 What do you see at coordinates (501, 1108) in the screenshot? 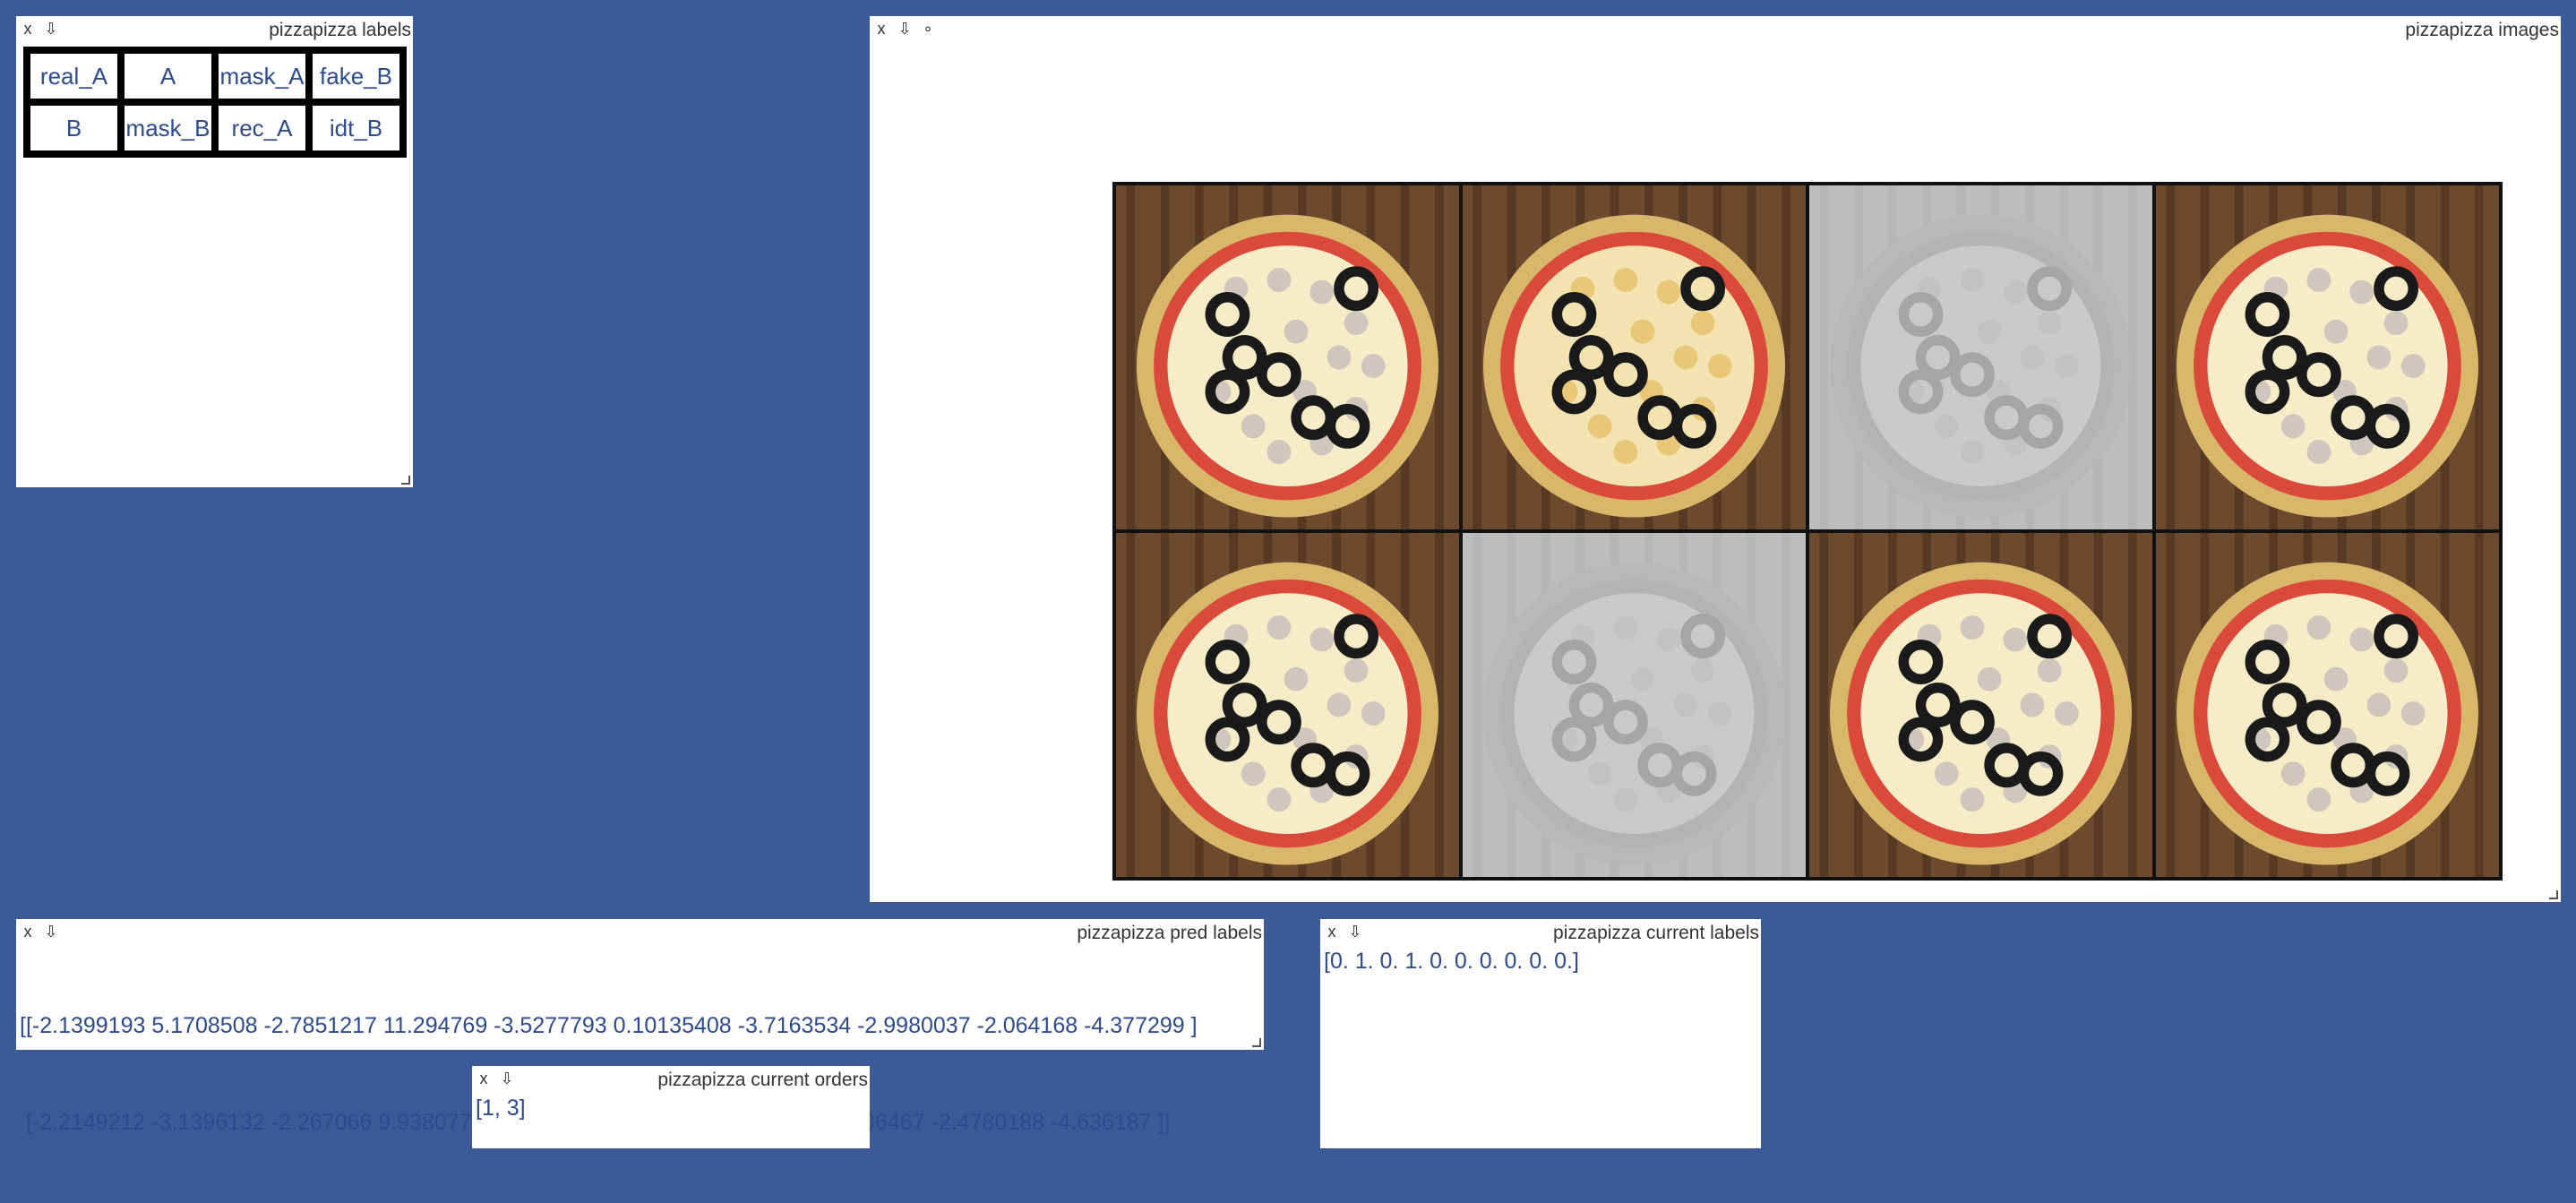
I see `current-orders-text: [1, 3]` at bounding box center [501, 1108].